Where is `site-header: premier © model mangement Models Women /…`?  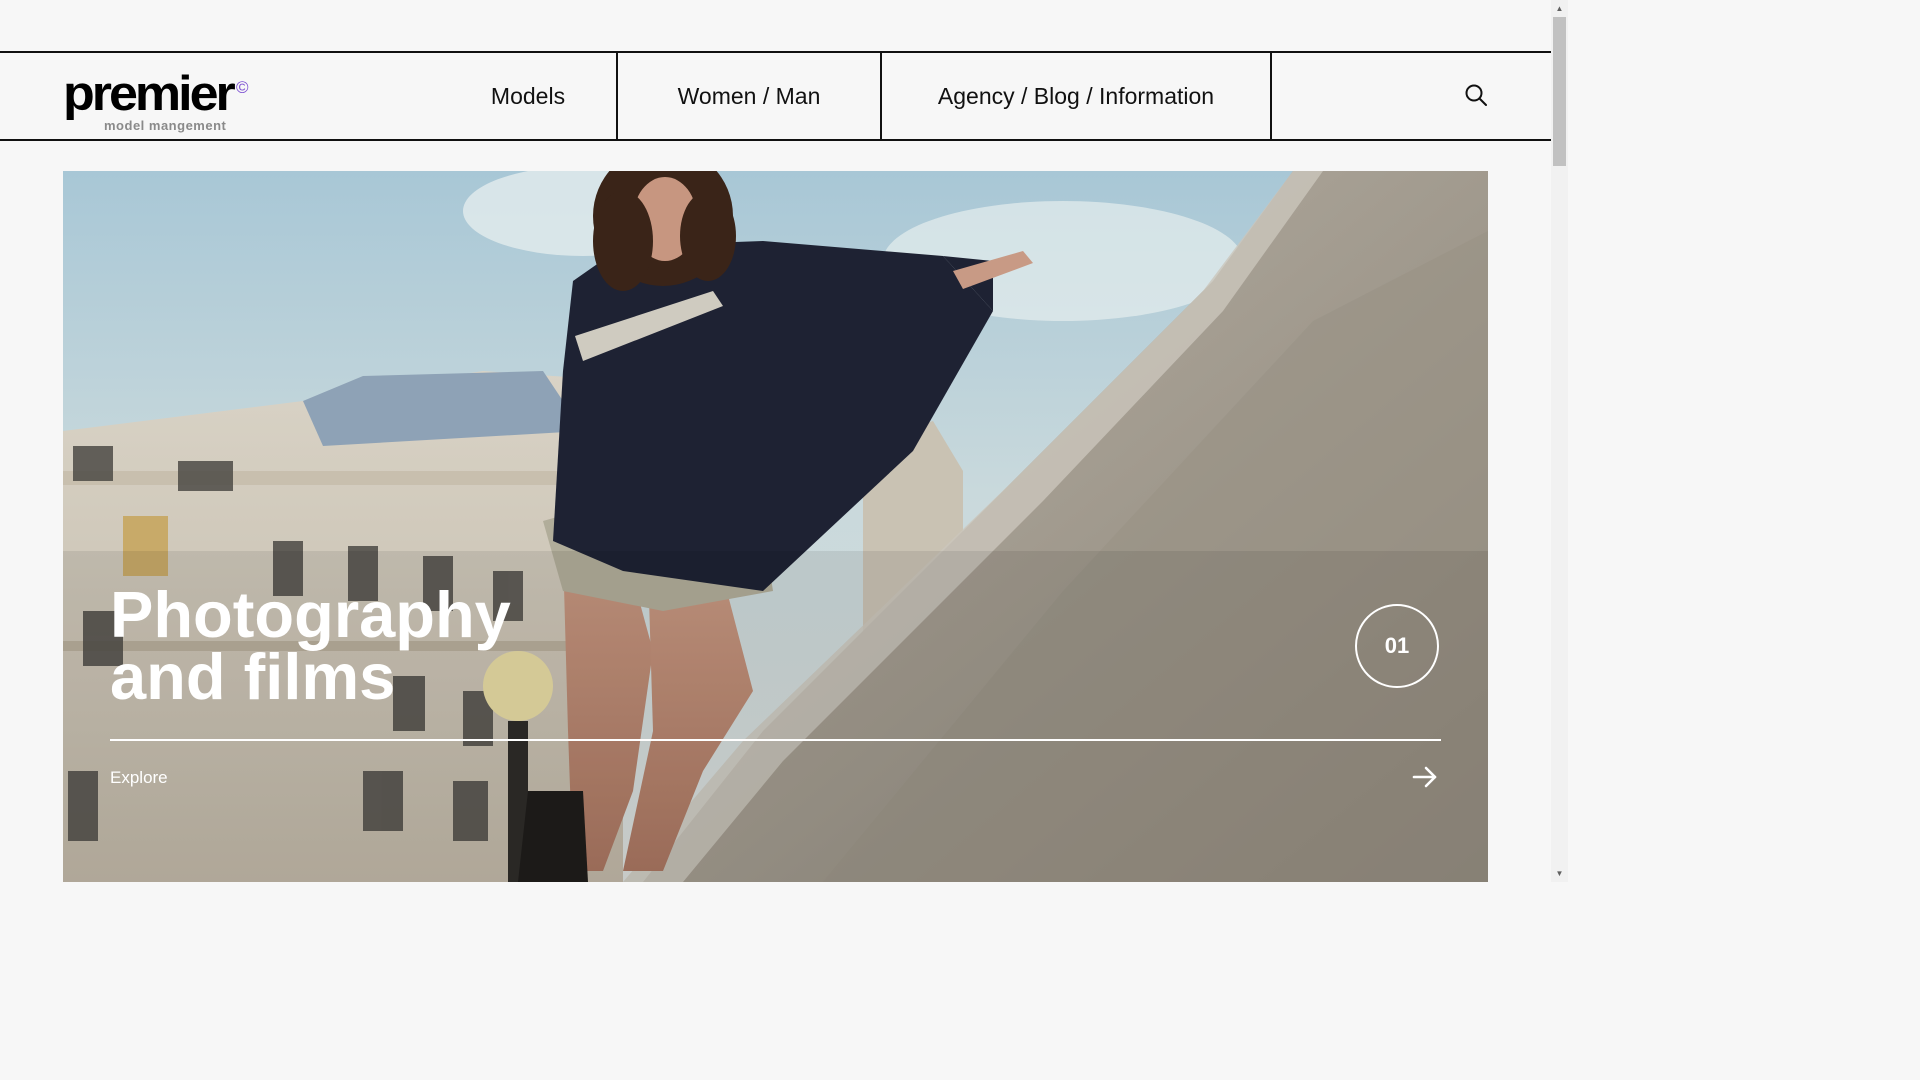
site-header: premier © model mangement Models Women /… is located at coordinates (775, 96).